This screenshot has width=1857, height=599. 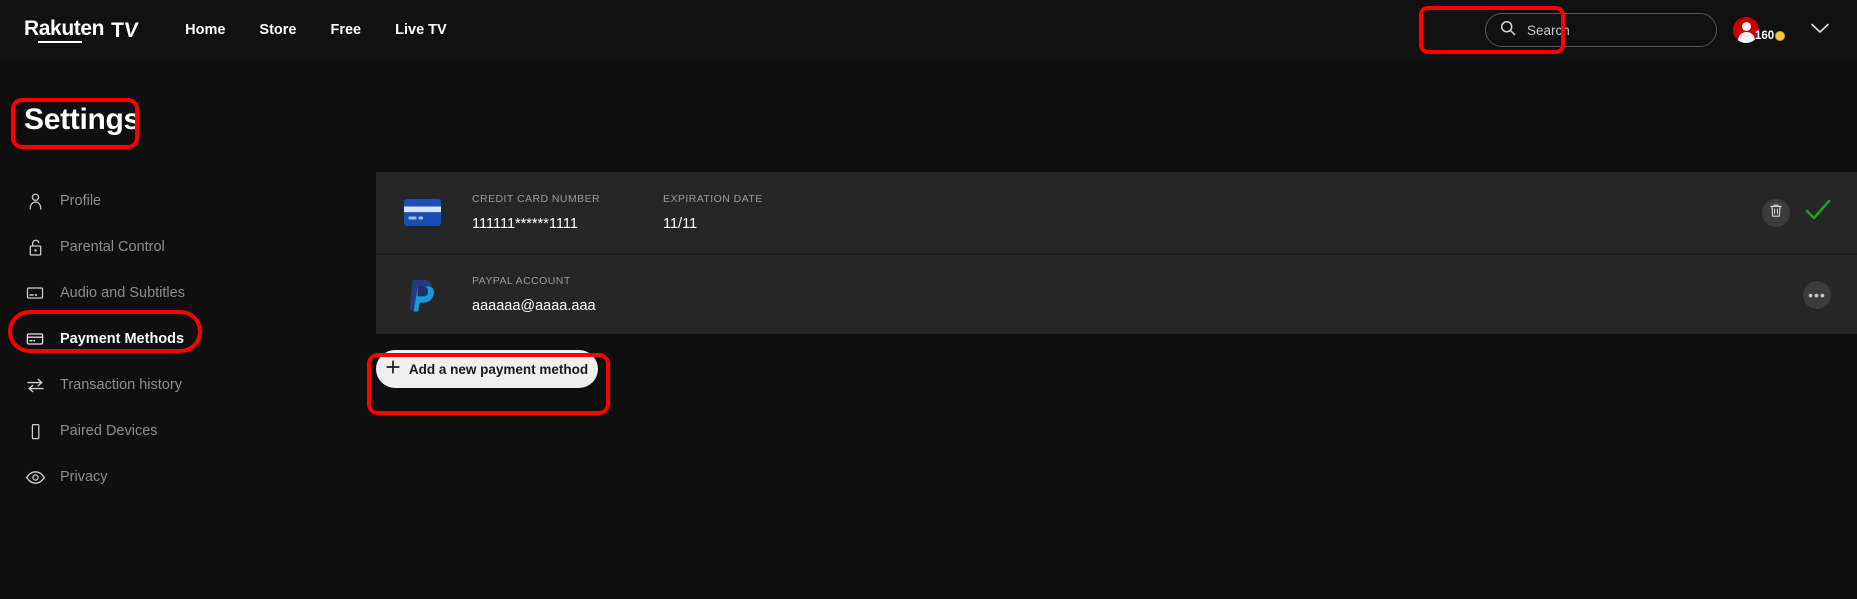 I want to click on chevron-down-icon, so click(x=1820, y=30).